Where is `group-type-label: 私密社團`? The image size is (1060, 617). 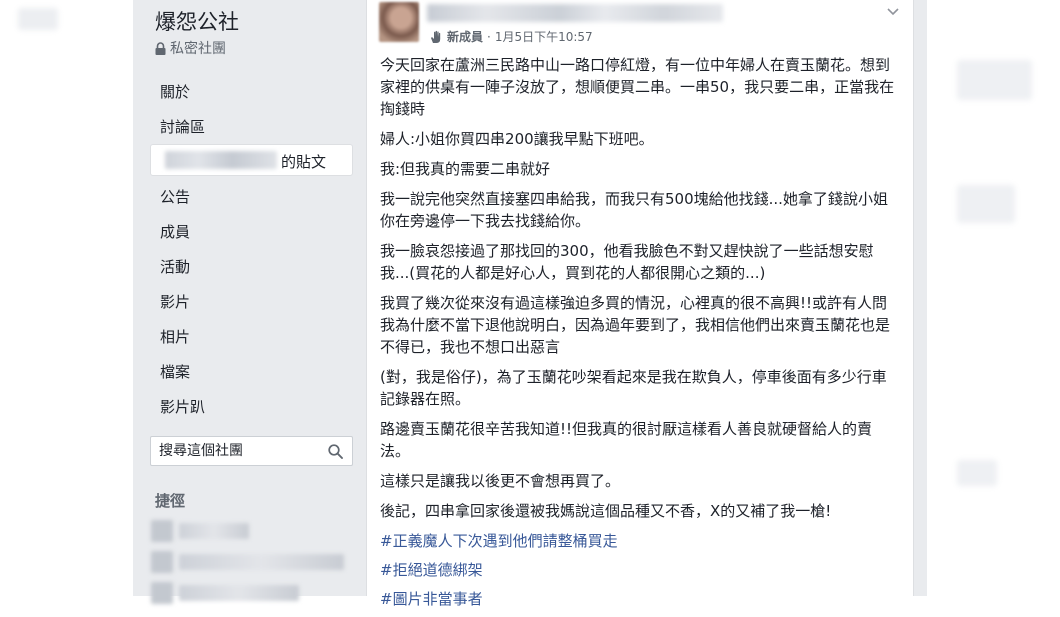 group-type-label: 私密社團 is located at coordinates (198, 49).